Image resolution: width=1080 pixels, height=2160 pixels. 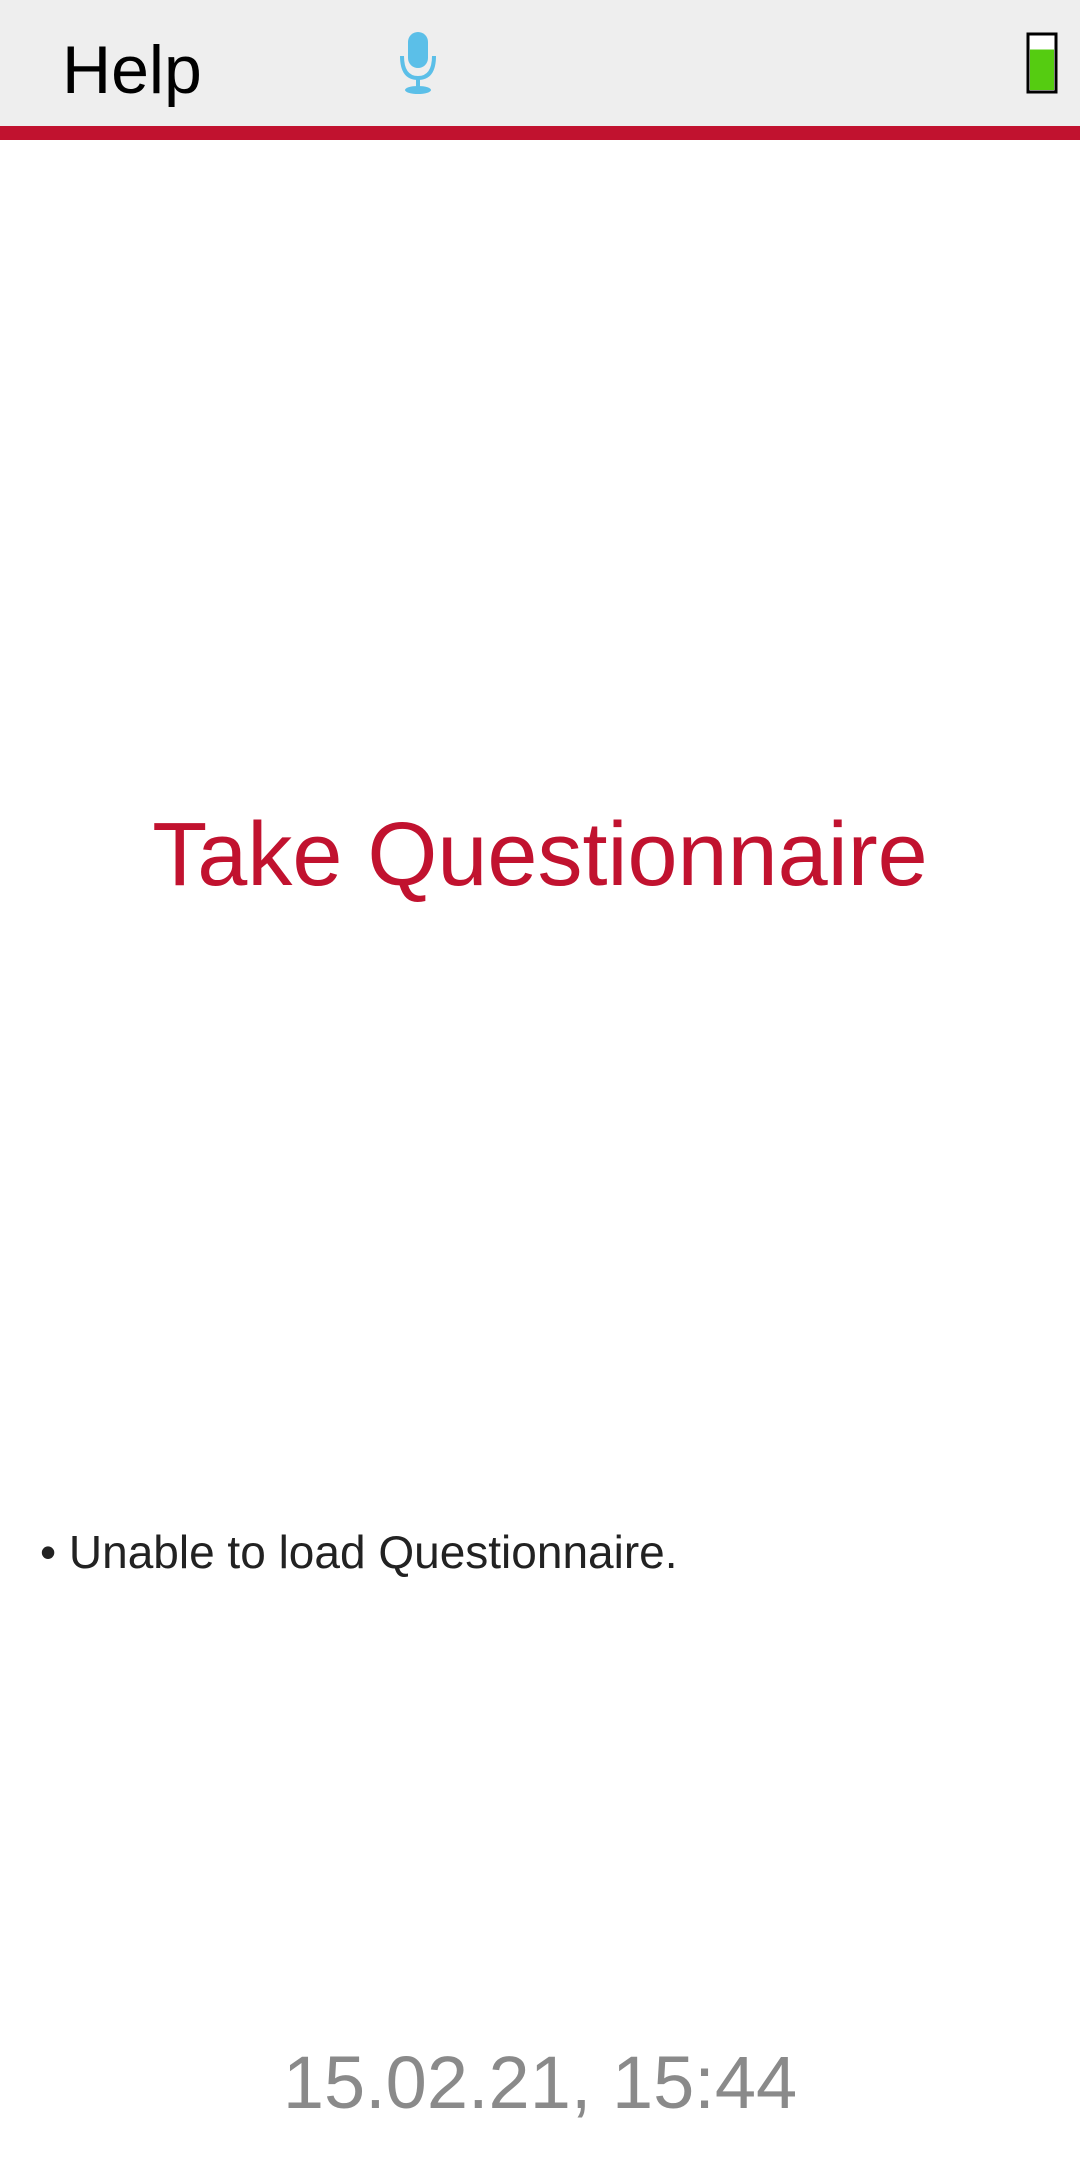 What do you see at coordinates (1042, 69) in the screenshot?
I see `battery-level-fill` at bounding box center [1042, 69].